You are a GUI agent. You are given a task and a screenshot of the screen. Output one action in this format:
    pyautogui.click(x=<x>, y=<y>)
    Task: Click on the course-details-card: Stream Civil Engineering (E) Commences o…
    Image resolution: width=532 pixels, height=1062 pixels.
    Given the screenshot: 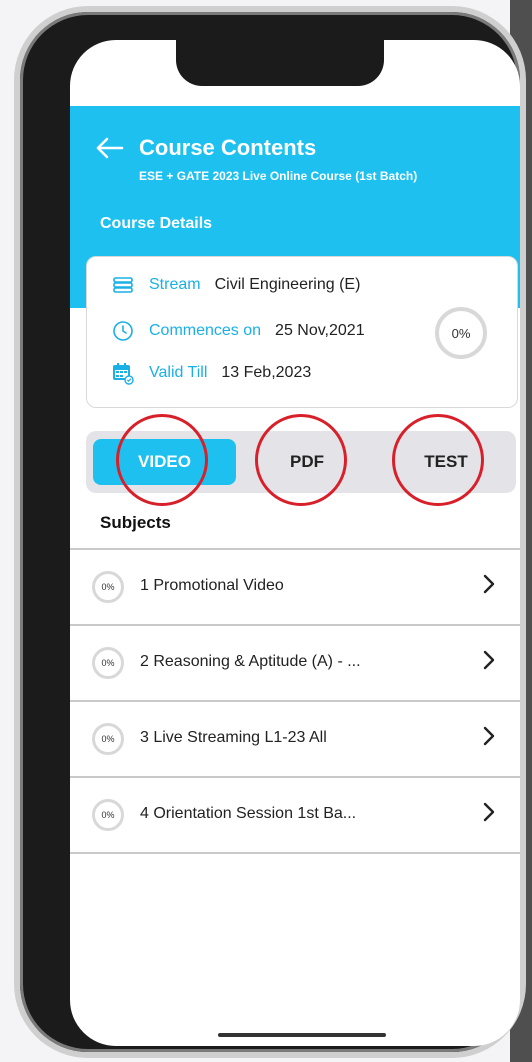 What is the action you would take?
    pyautogui.click(x=302, y=332)
    